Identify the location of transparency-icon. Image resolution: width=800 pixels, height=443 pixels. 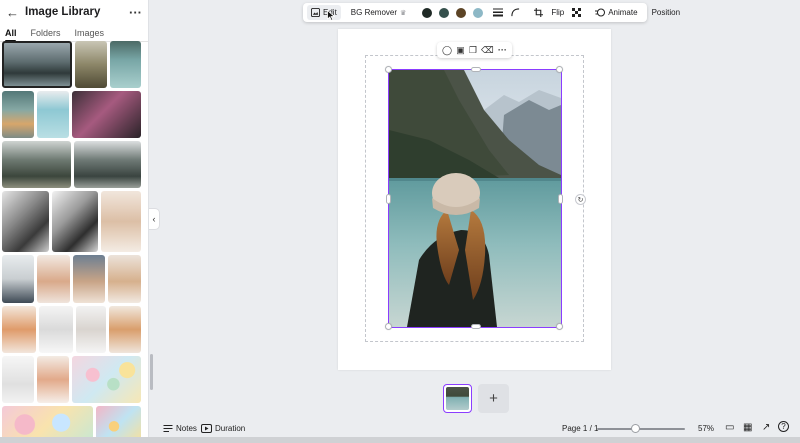
(577, 12).